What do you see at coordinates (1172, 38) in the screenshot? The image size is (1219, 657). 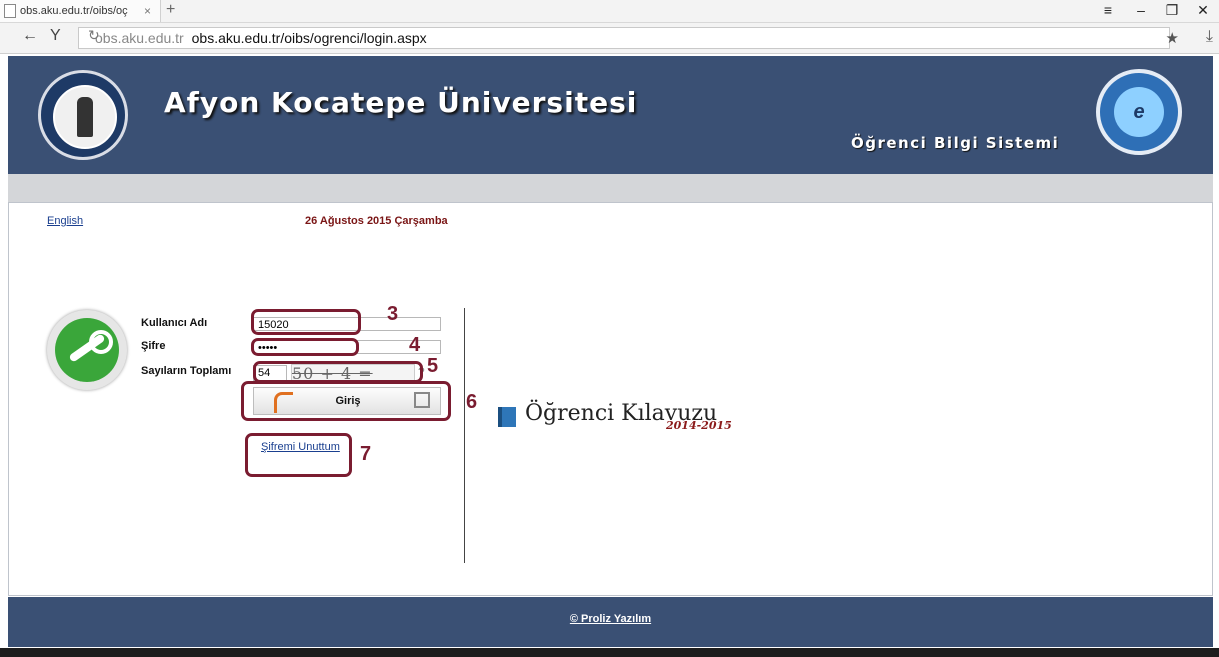 I see `star-icon: ★` at bounding box center [1172, 38].